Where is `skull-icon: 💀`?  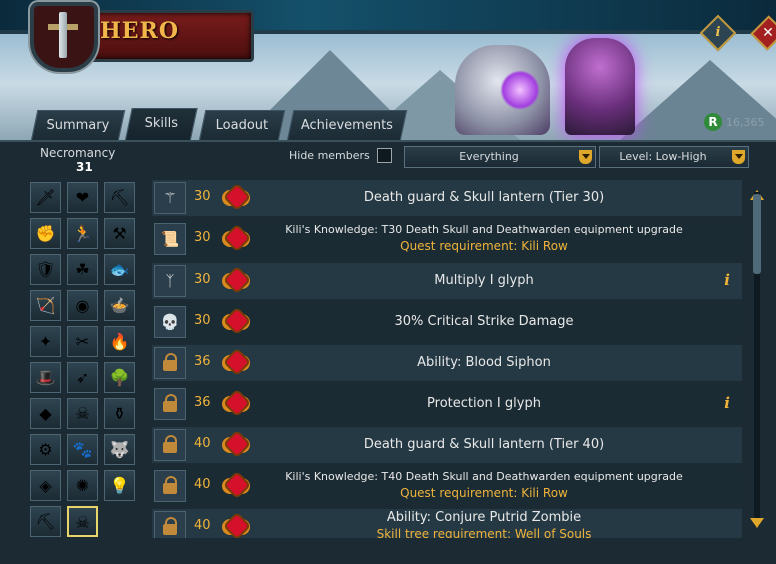
skull-icon: 💀 is located at coordinates (170, 322).